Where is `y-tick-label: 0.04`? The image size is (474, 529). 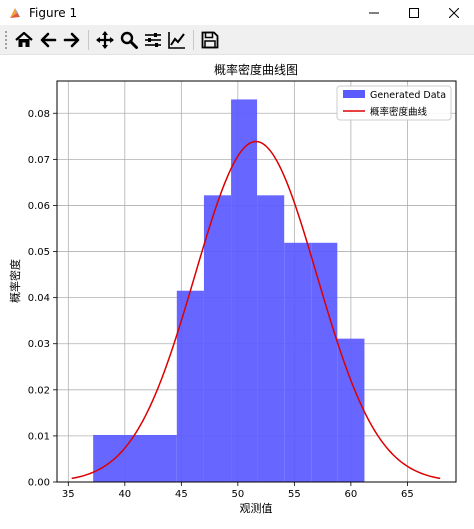
y-tick-label: 0.04 is located at coordinates (39, 298).